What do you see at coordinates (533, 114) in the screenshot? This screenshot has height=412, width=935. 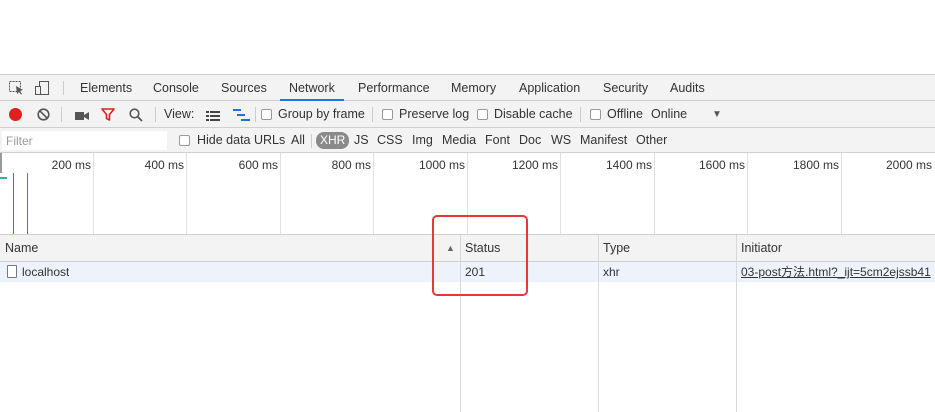 I see `disable-cache-label: Disable cache` at bounding box center [533, 114].